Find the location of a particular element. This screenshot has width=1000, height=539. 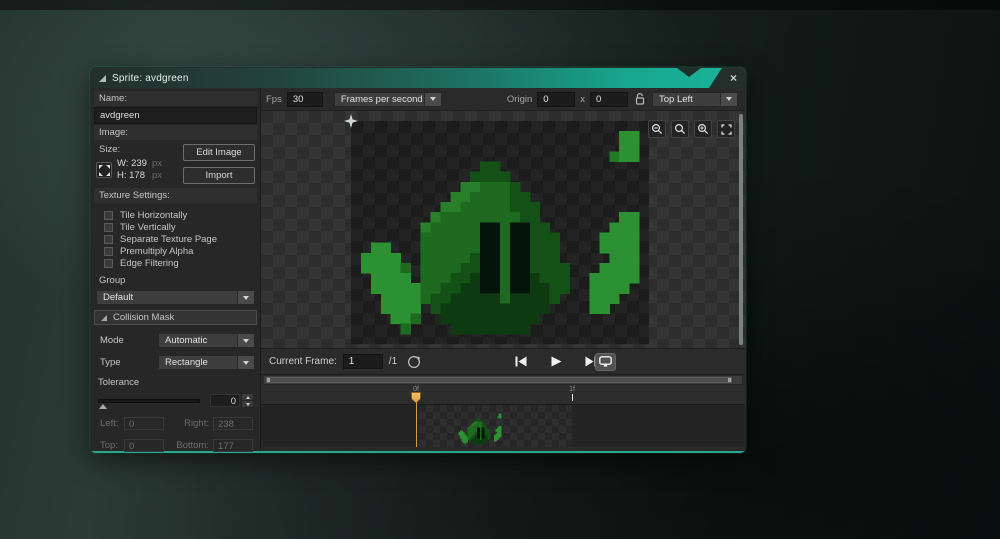

go-to-first-frame-button is located at coordinates (521, 362).